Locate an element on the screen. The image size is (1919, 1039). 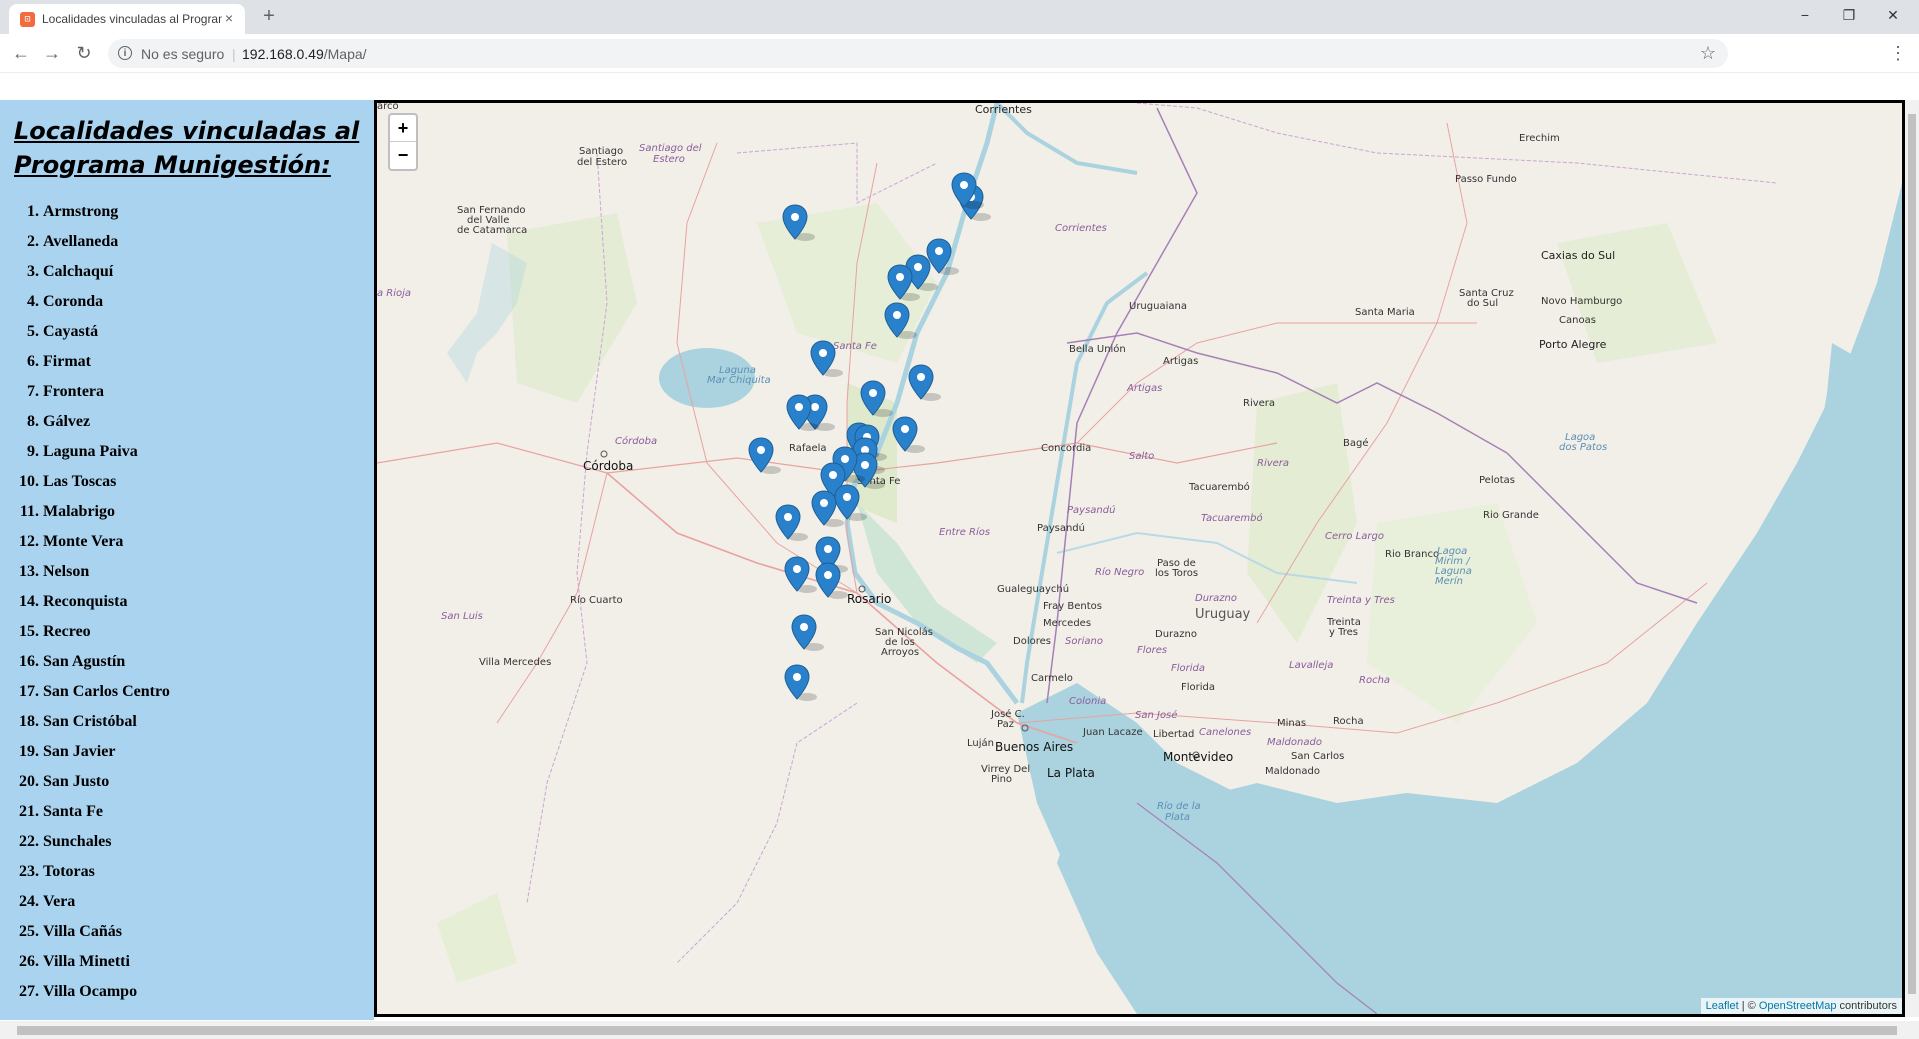
label-catamarca-3: de Catamarca is located at coordinates (492, 230).